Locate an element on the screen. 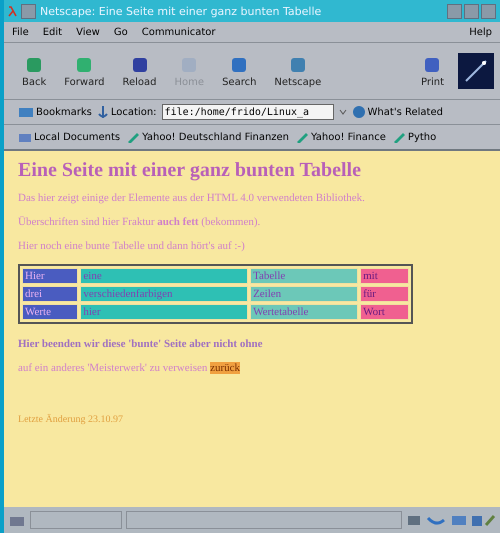 The height and width of the screenshot is (533, 500). menu-item: View is located at coordinates (88, 32).